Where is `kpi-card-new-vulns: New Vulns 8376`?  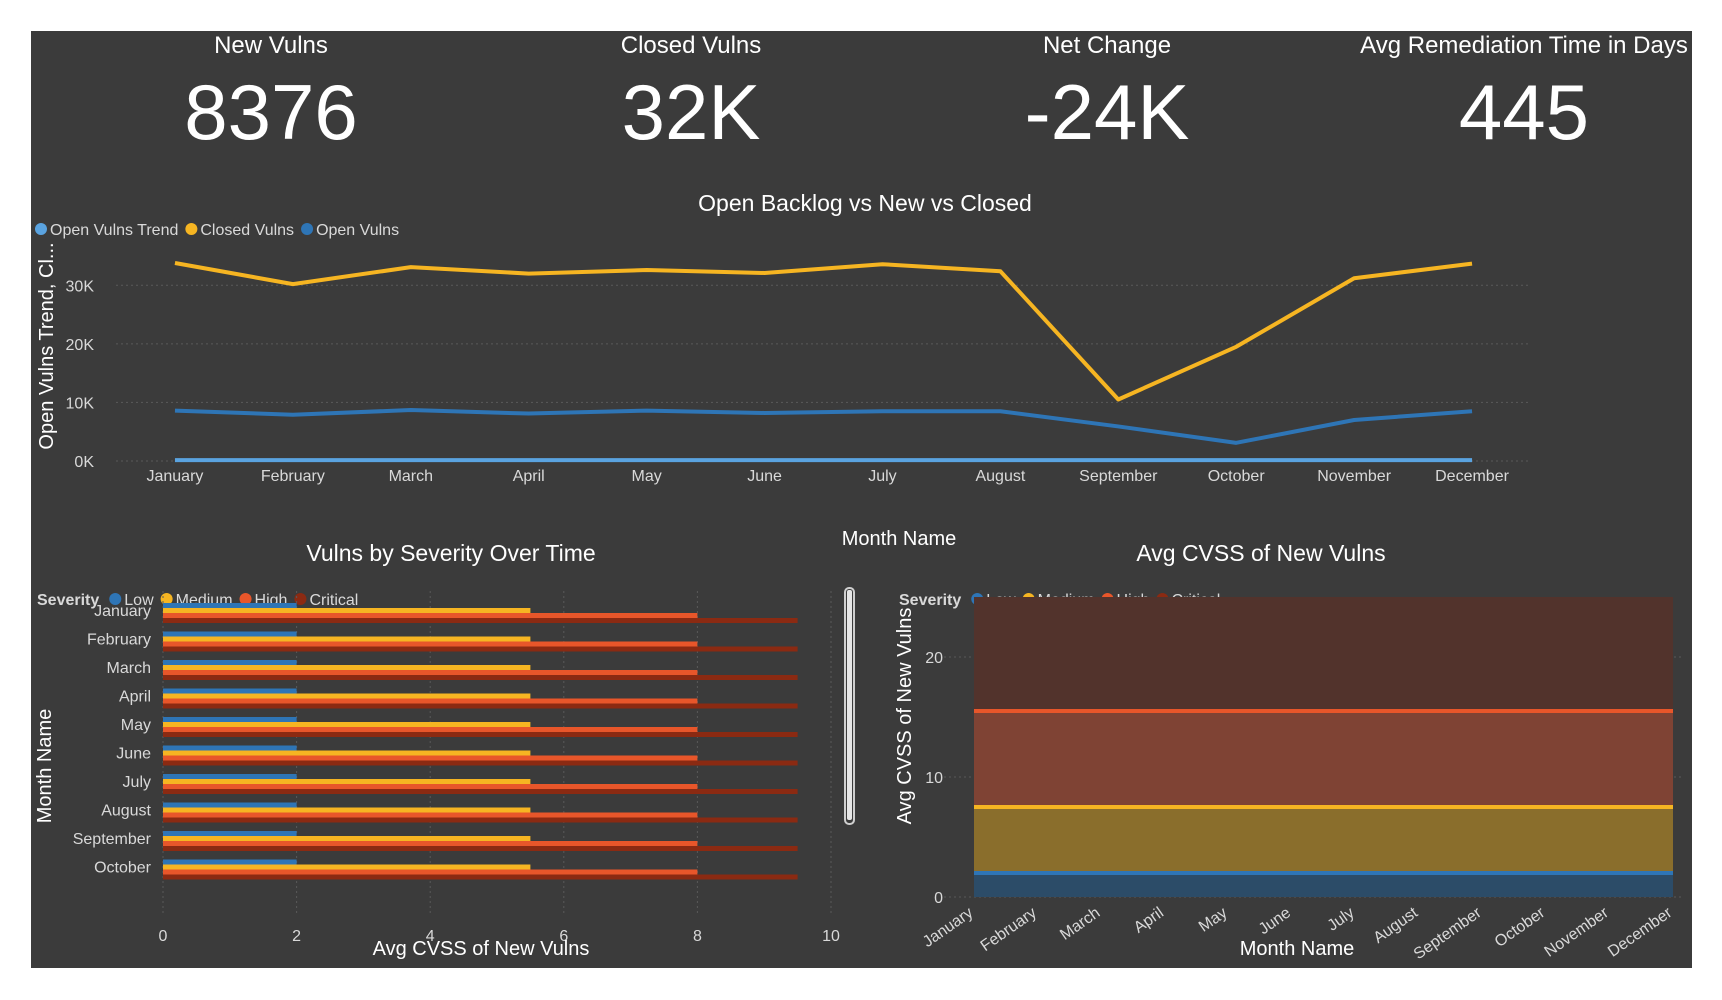 kpi-card-new-vulns: New Vulns 8376 is located at coordinates (271, 94).